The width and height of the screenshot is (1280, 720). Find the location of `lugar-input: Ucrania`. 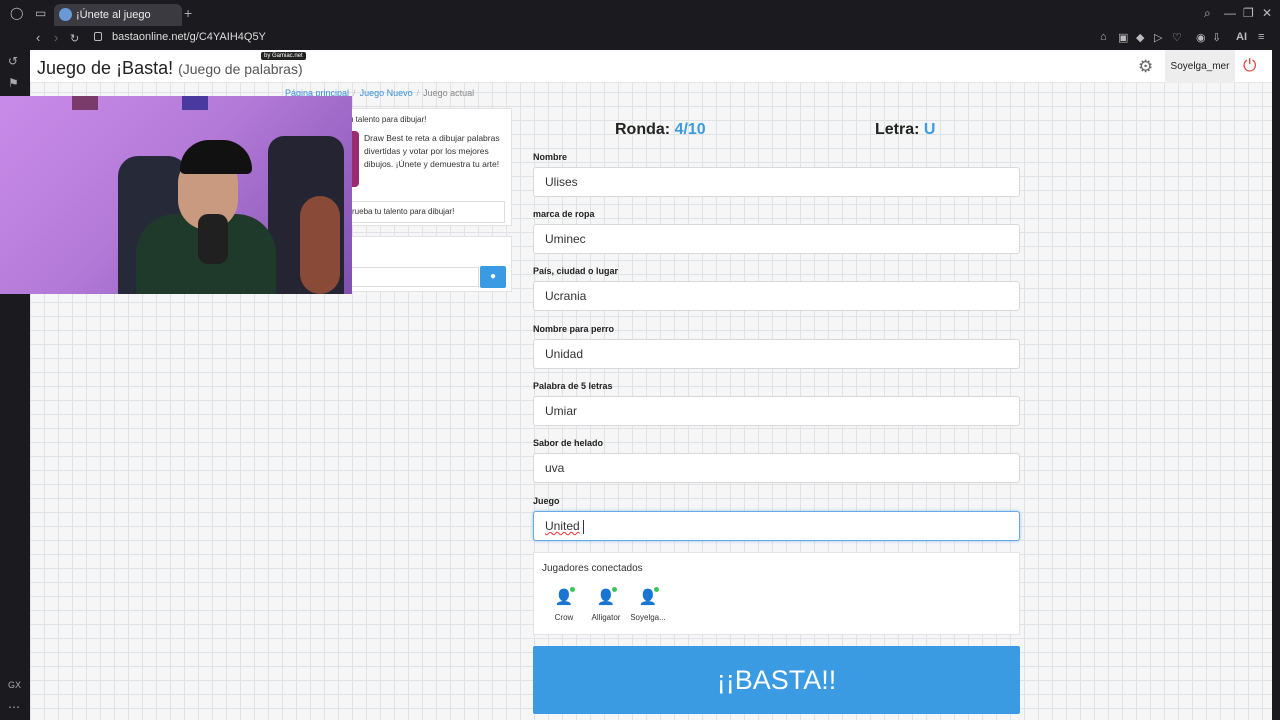

lugar-input: Ucrania is located at coordinates (776, 296).